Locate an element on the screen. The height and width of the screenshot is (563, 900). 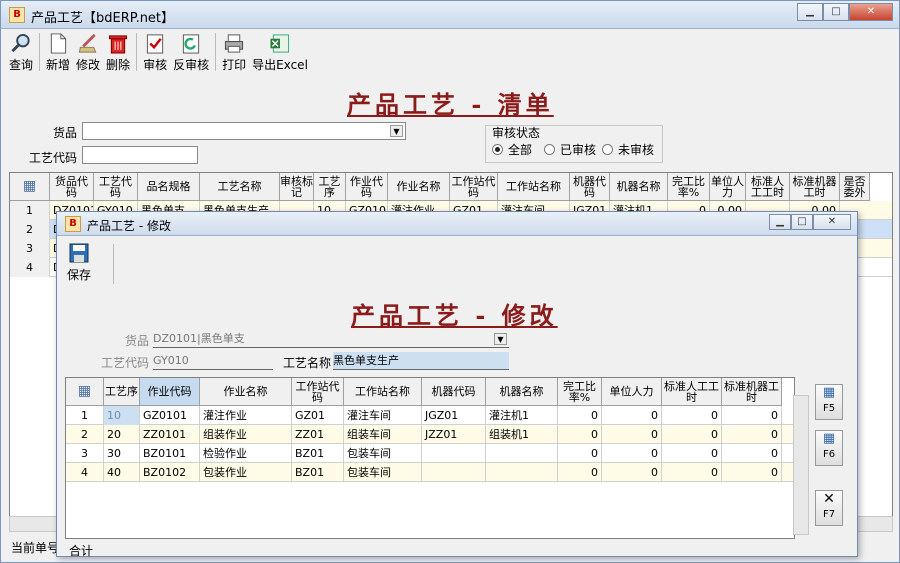
dialog-minimize-button: ▁ is located at coordinates (780, 222).